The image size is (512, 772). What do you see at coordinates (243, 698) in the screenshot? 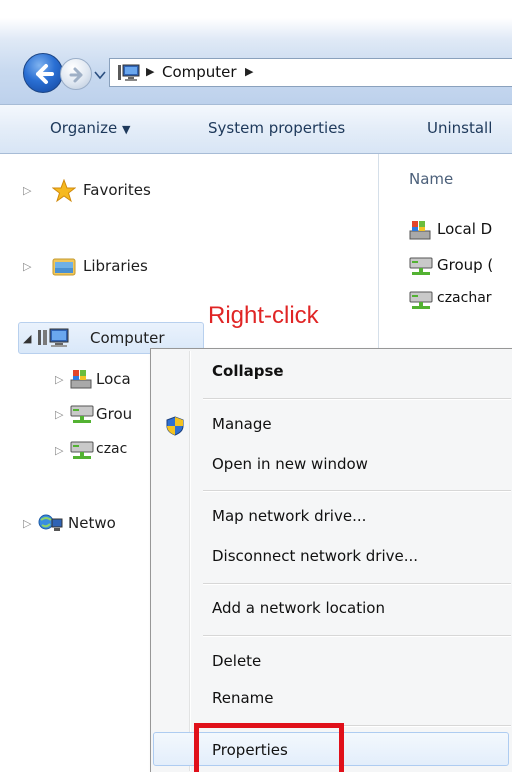
I see `menu-item-label: Rename` at bounding box center [243, 698].